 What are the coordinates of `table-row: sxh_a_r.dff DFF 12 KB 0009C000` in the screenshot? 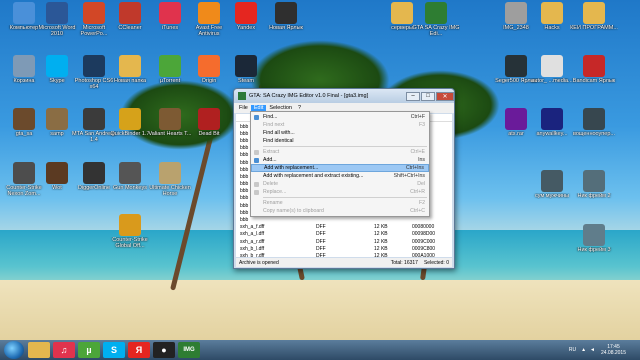 It's located at (344, 241).